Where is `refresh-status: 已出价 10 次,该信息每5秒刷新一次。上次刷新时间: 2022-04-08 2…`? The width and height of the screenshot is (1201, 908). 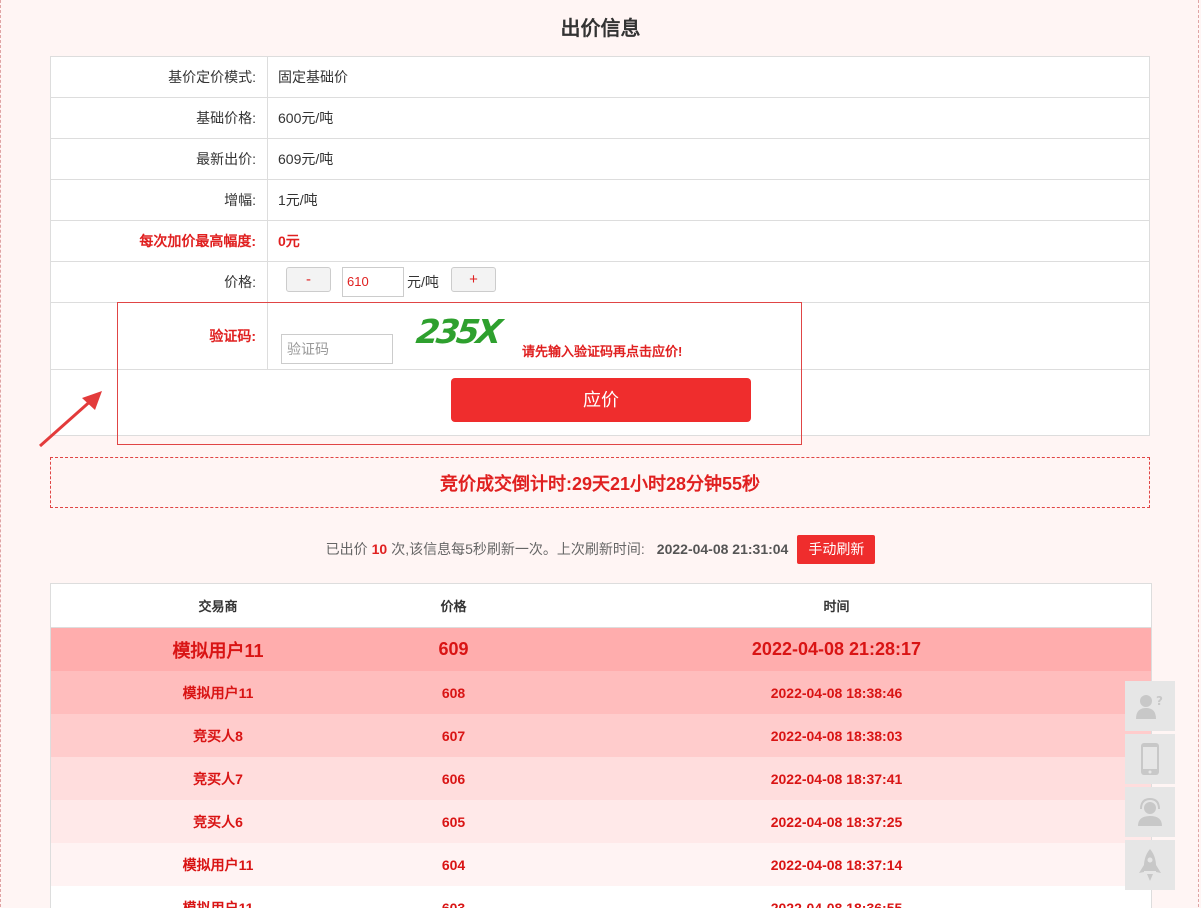 refresh-status: 已出价 10 次,该信息每5秒刷新一次。上次刷新时间: 2022-04-08 2… is located at coordinates (600, 549).